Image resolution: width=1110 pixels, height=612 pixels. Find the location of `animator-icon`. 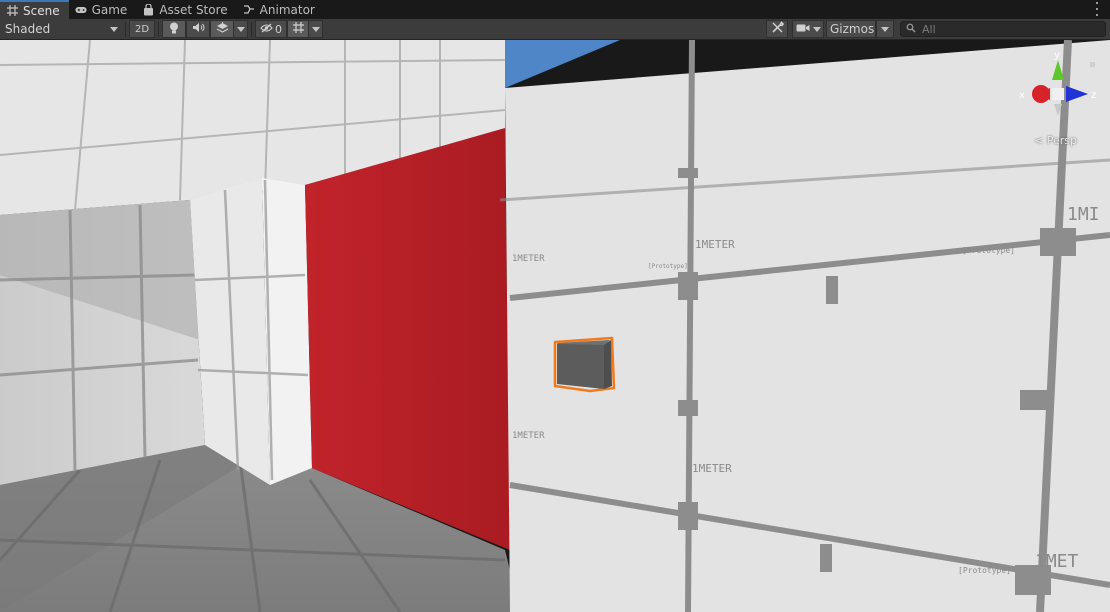

animator-icon is located at coordinates (249, 10).